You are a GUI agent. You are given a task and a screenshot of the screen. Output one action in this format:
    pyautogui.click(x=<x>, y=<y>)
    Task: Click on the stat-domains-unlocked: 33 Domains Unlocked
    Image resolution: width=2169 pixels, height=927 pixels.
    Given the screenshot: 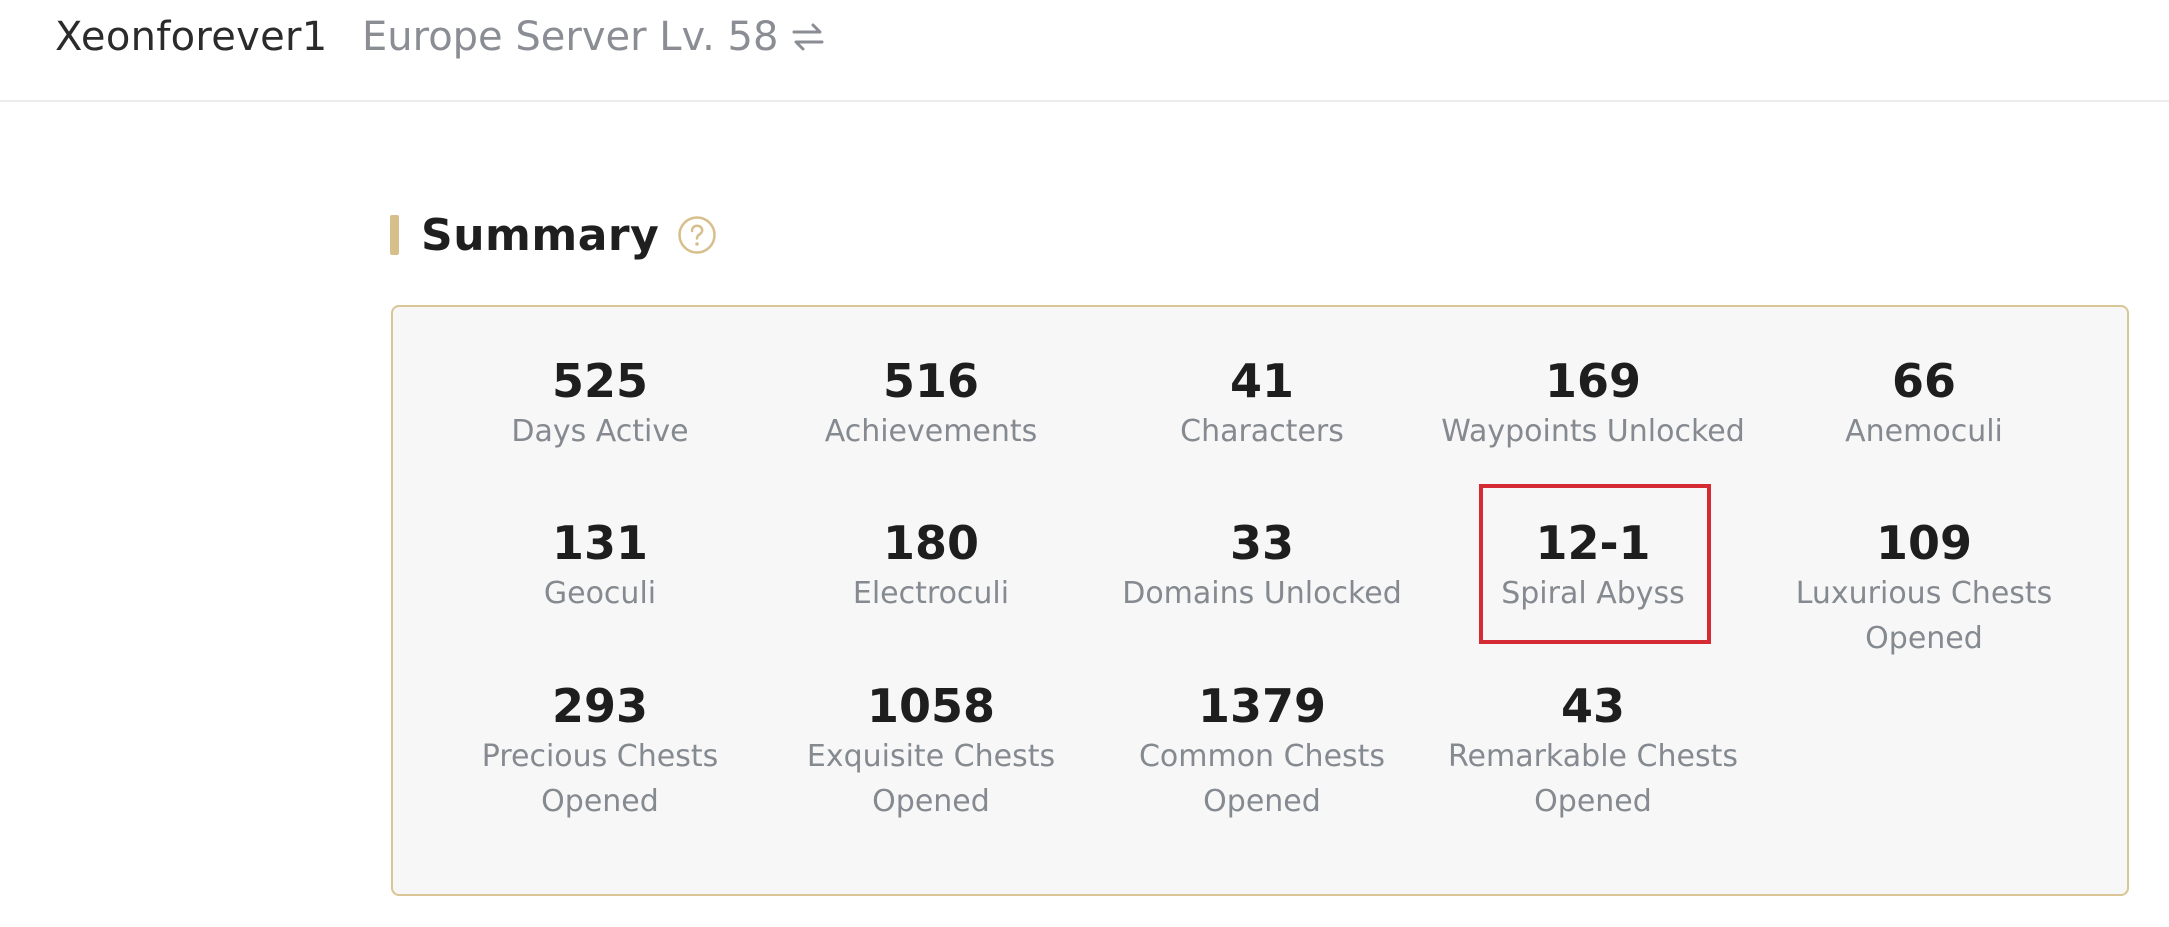 What is the action you would take?
    pyautogui.click(x=1262, y=565)
    